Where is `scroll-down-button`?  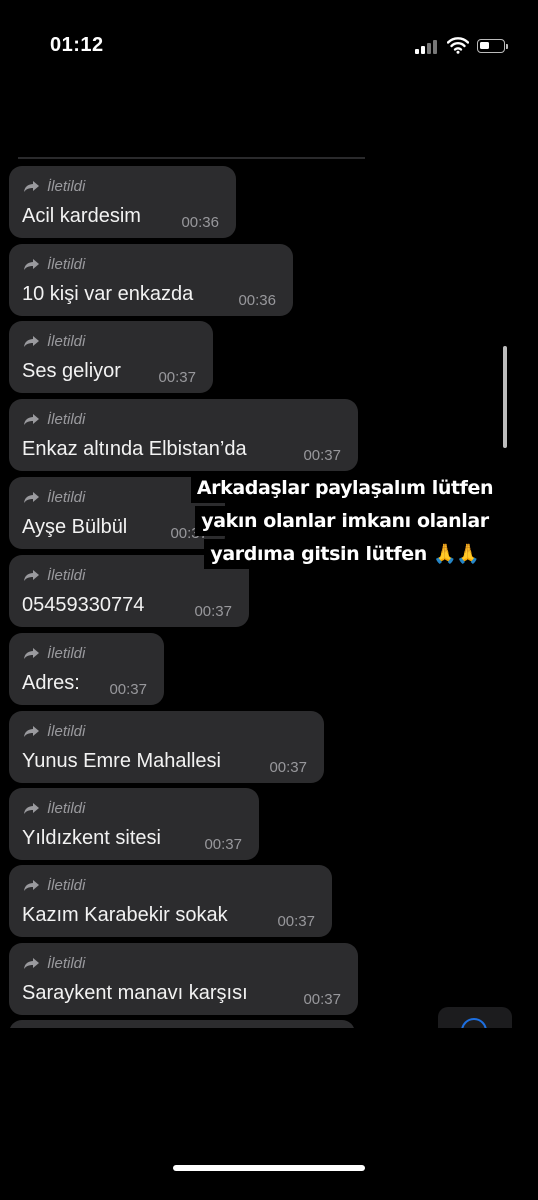 scroll-down-button is located at coordinates (475, 1017).